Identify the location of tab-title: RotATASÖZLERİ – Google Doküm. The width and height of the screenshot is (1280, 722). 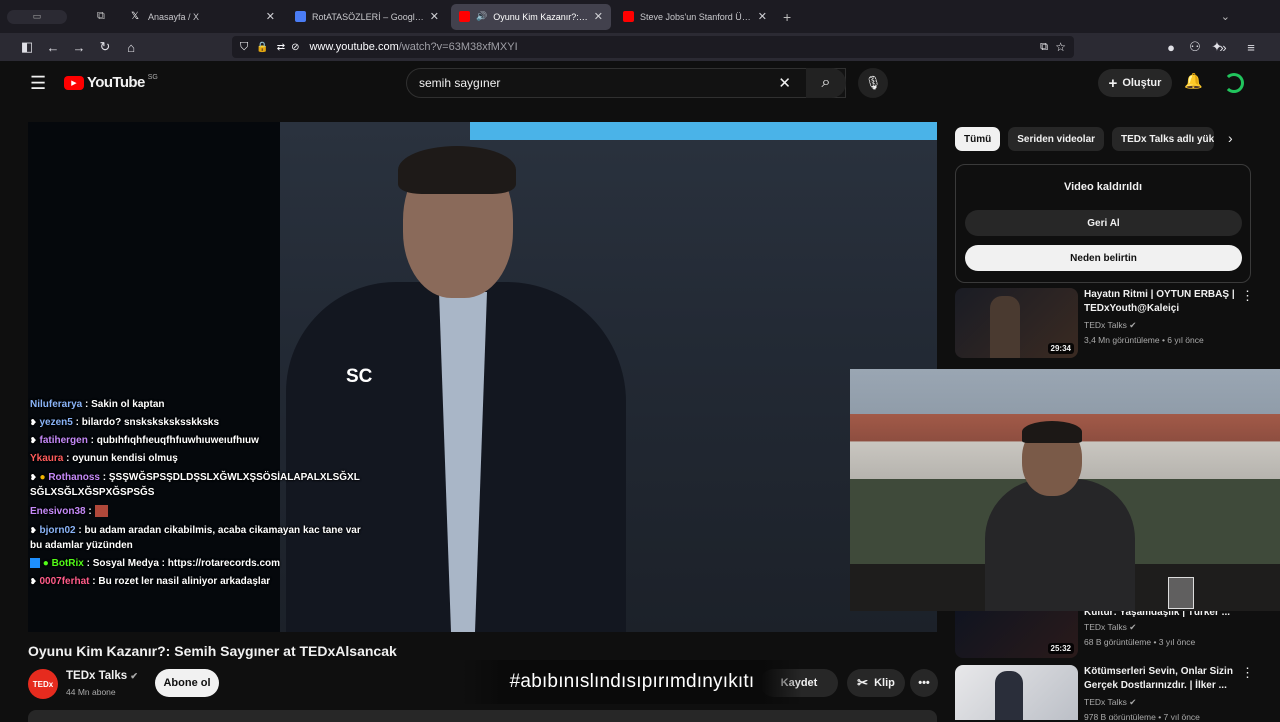
(368, 16).